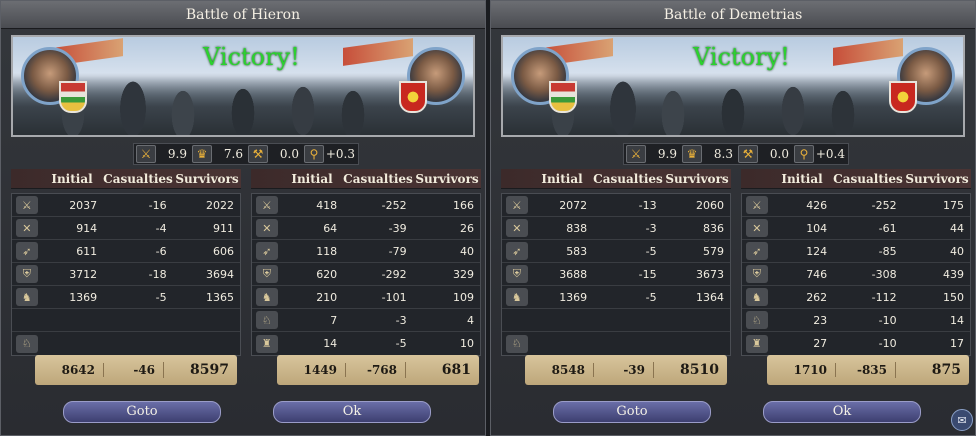 This screenshot has height=436, width=976. Describe the element at coordinates (616, 343) in the screenshot. I see `table-row: ♘` at that location.